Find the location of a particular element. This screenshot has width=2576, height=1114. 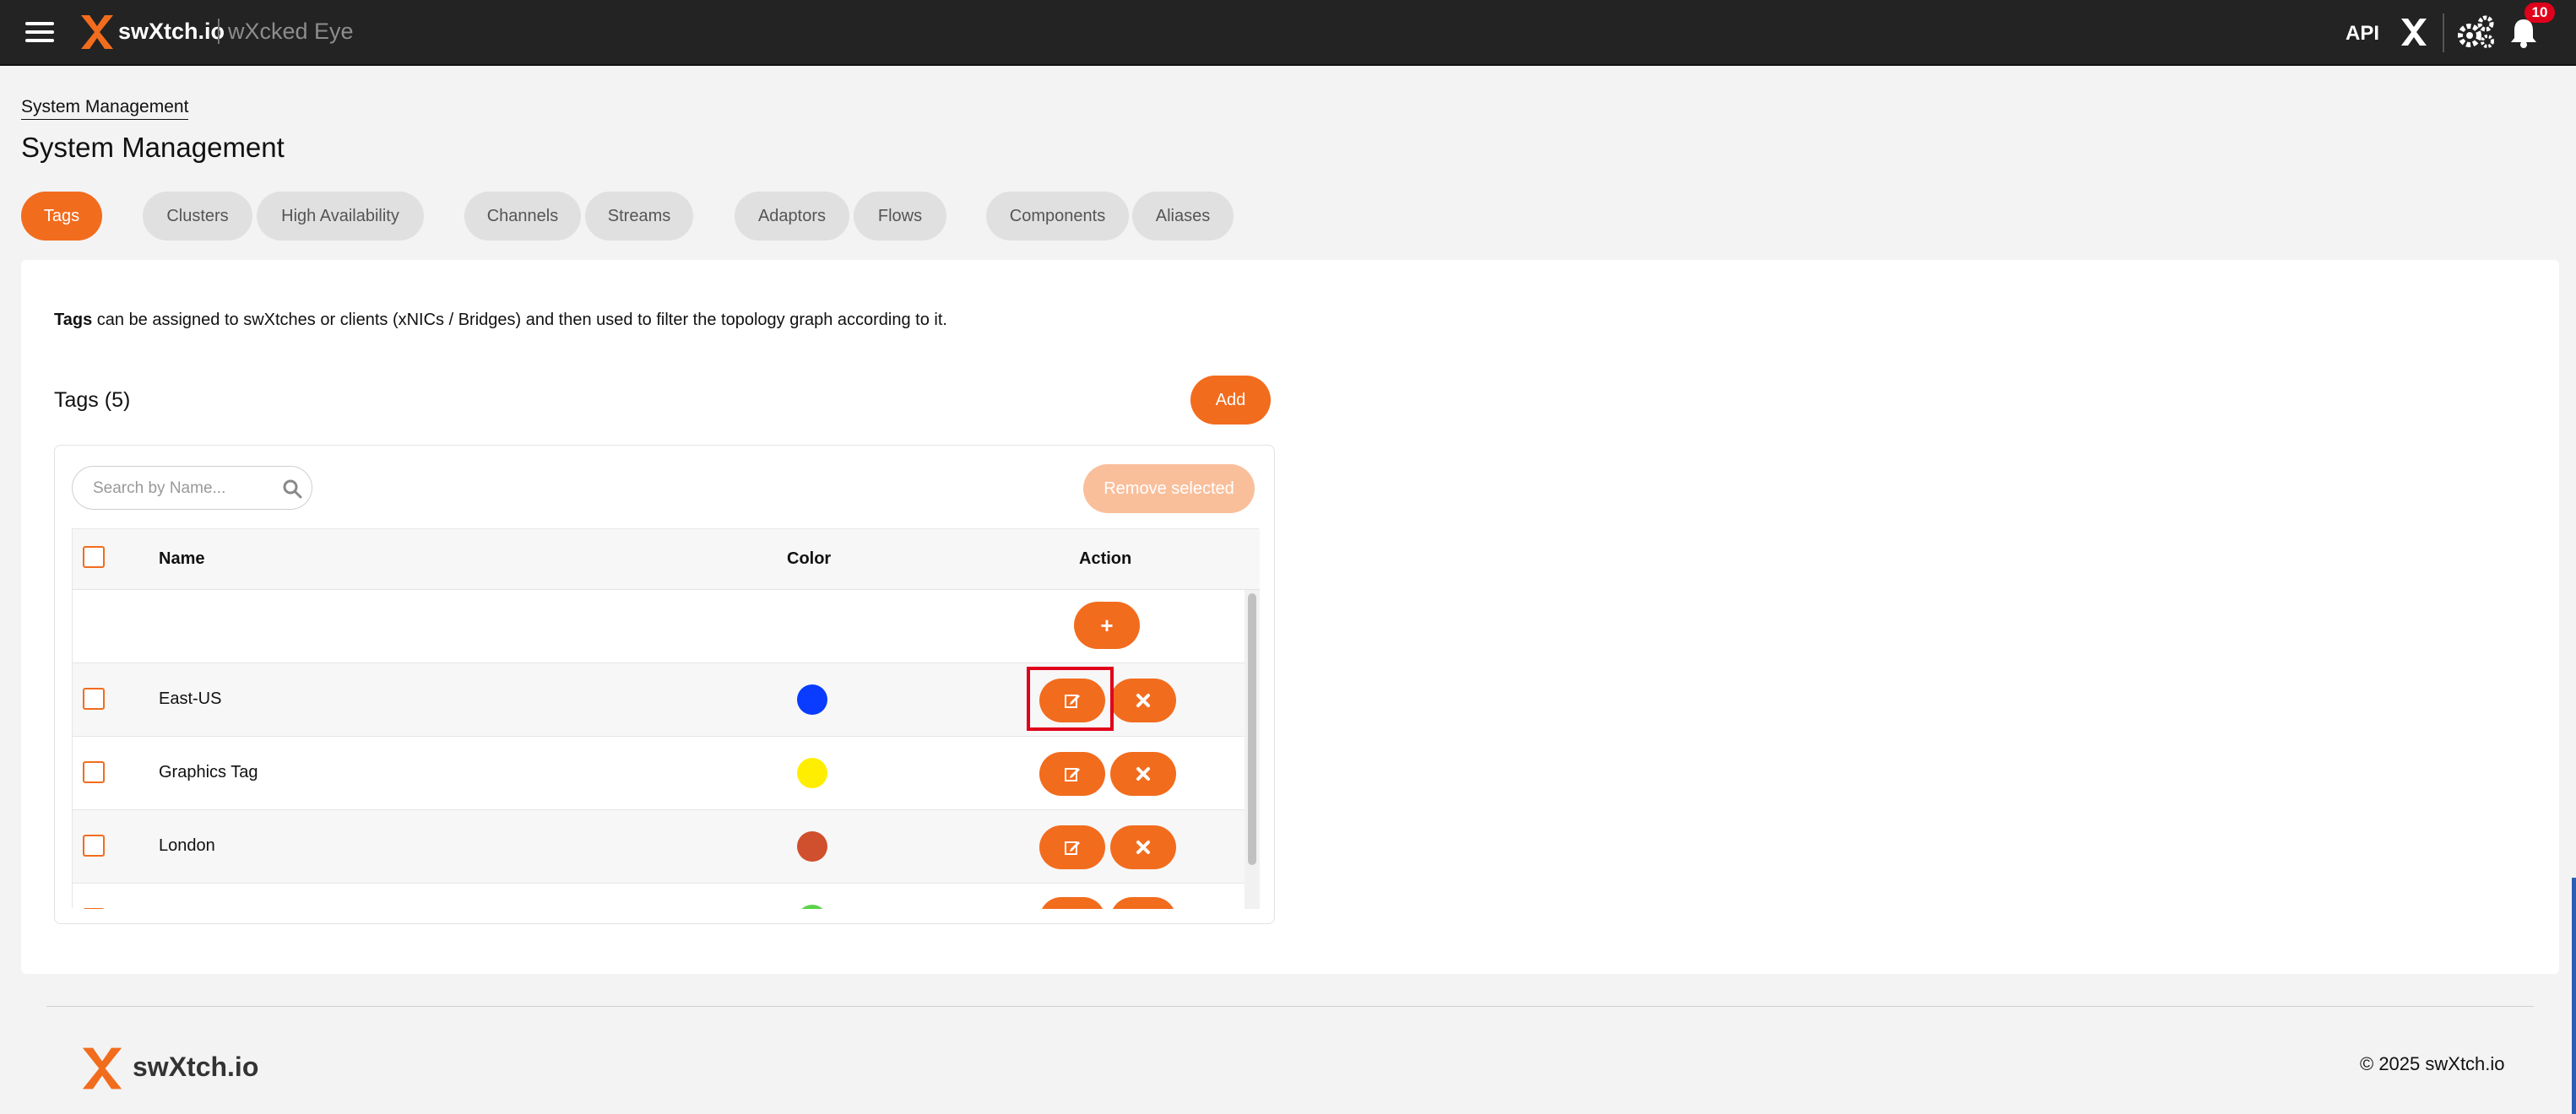

top-navbar: swXtch.io wXcked Eye API 10 is located at coordinates (1288, 33).